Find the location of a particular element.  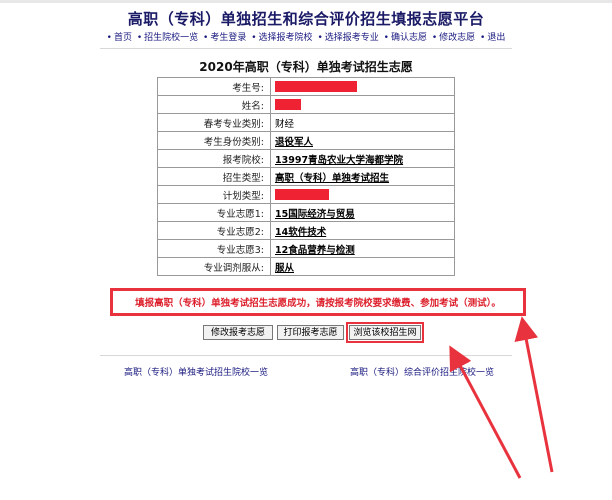

table-row: 专业调剂服从: 服从 is located at coordinates (306, 266).